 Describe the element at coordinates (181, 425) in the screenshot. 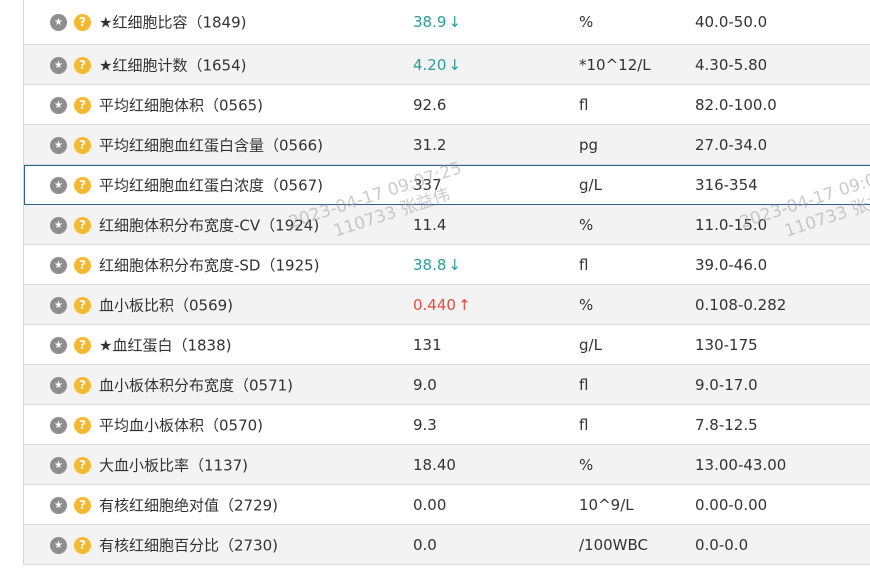

I see `item-name: 平均血小板体积（0570)` at that location.